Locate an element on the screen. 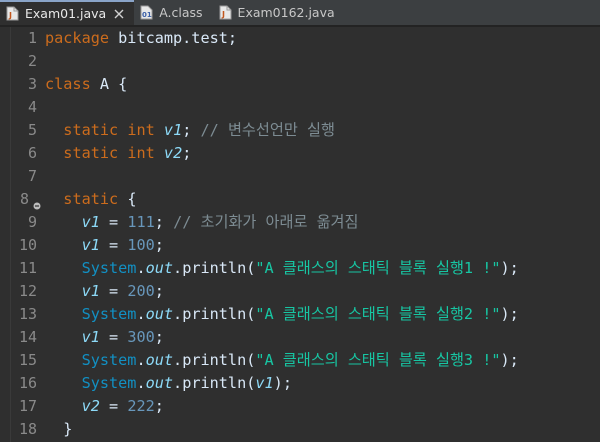  tab-exam01-java: J Exam01.java is located at coordinates (67, 12).